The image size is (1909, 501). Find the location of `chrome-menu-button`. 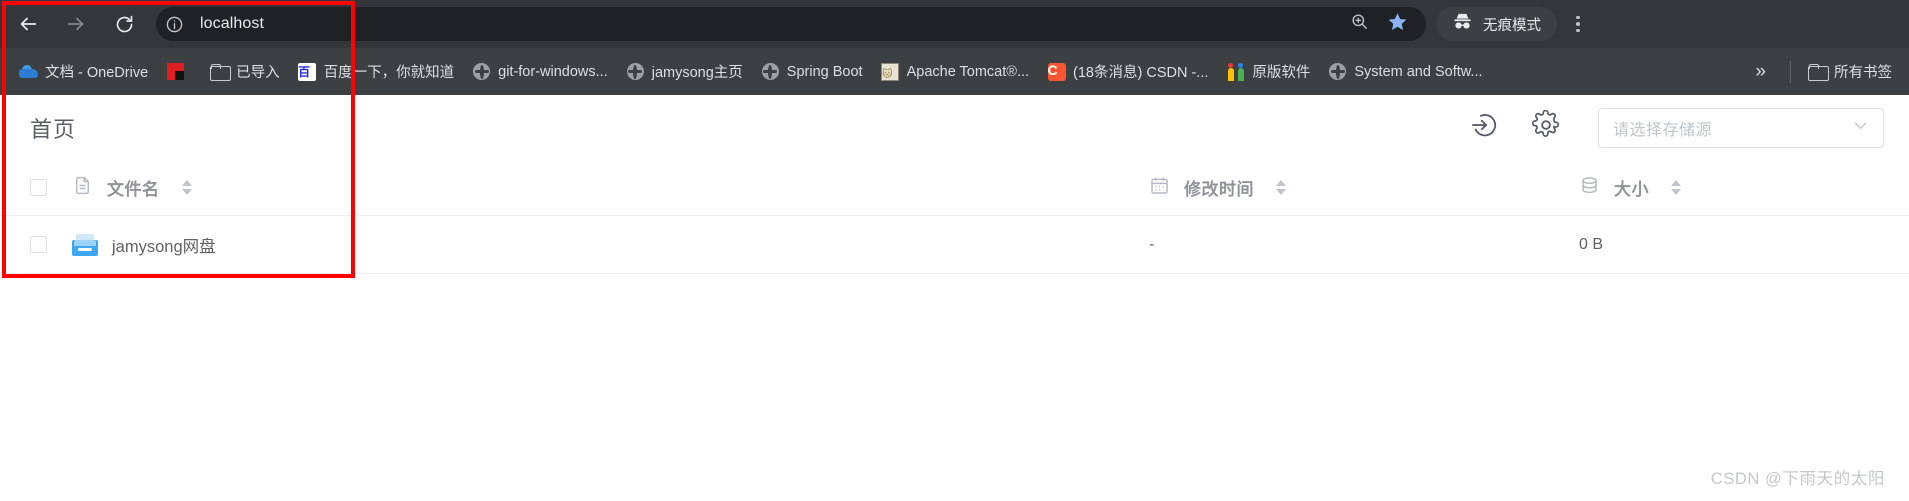

chrome-menu-button is located at coordinates (1578, 24).